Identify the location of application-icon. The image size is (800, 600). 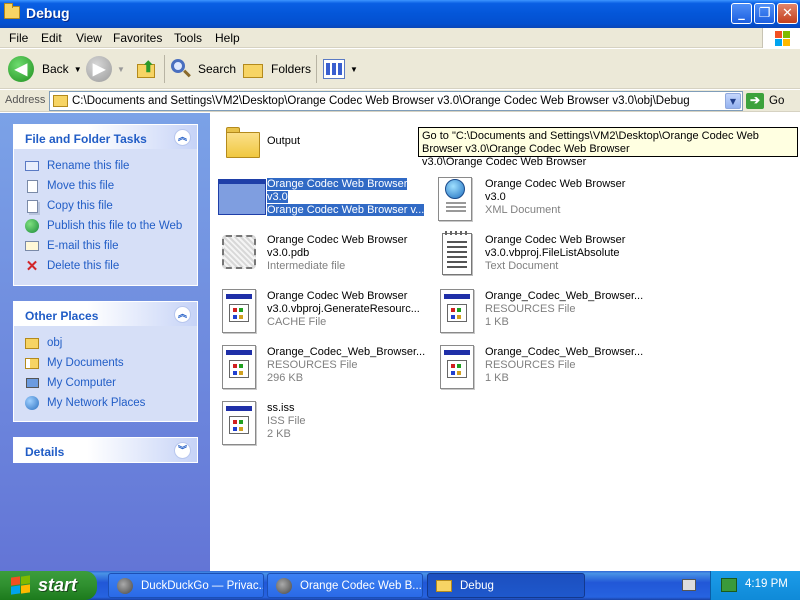
(242, 198).